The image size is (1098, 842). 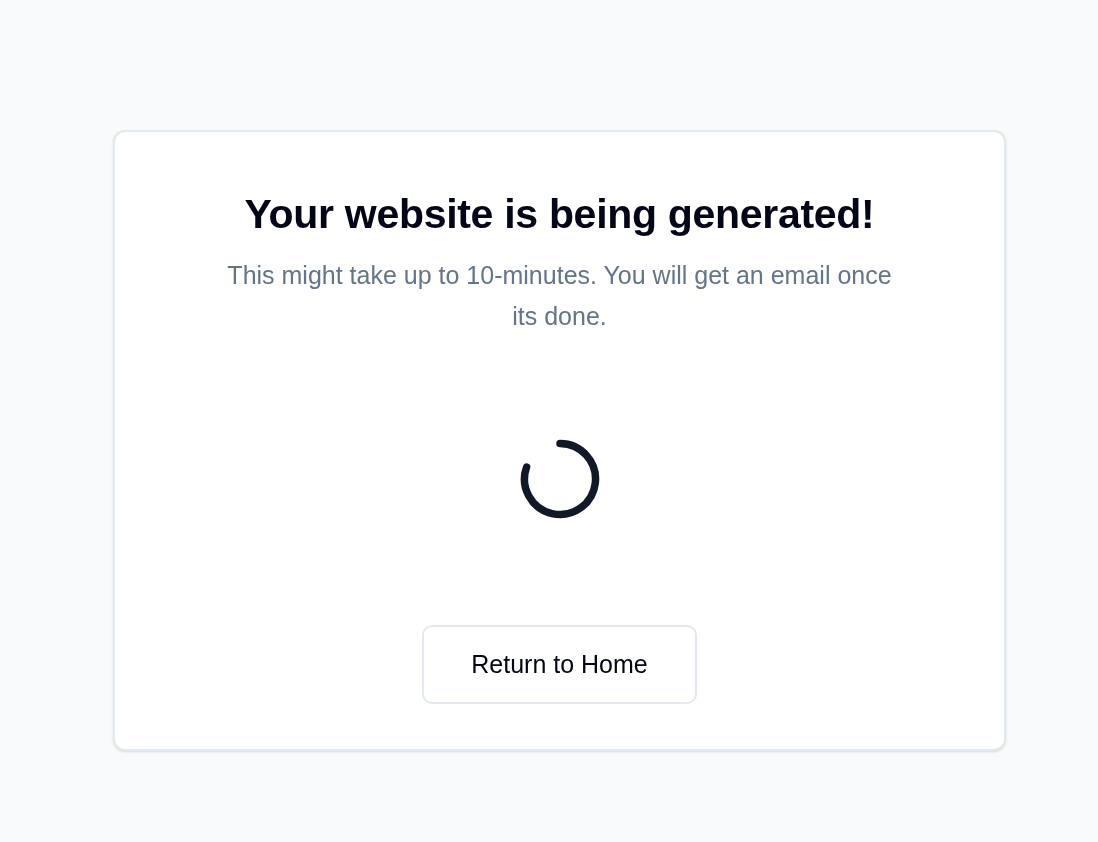 What do you see at coordinates (559, 664) in the screenshot?
I see `return-home-button: Return to Home` at bounding box center [559, 664].